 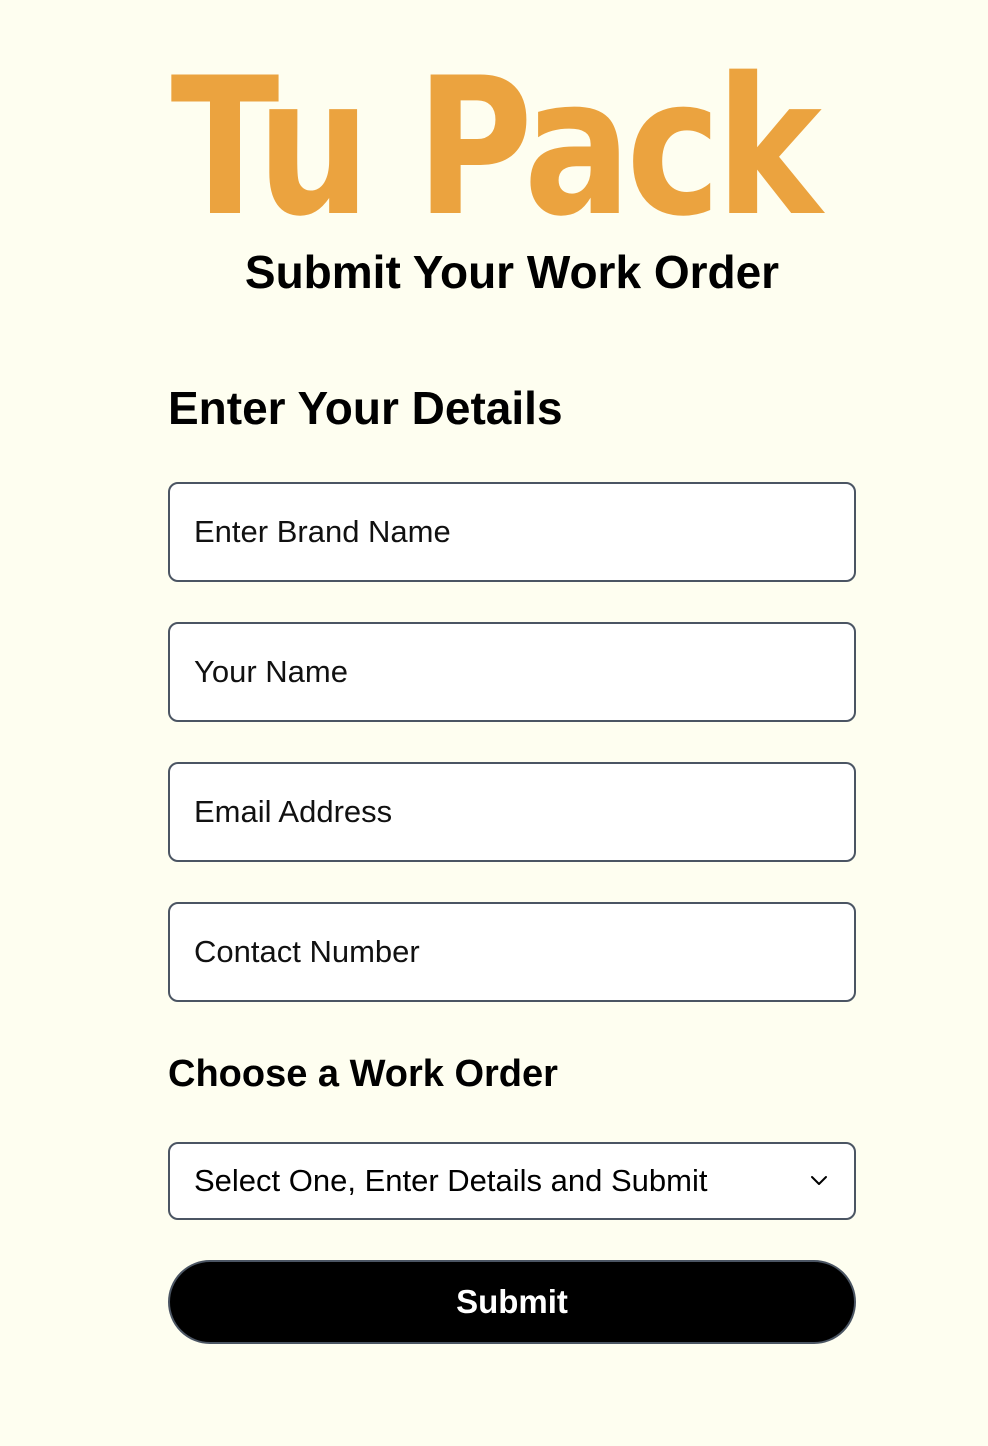 I want to click on brand-name-input, so click(x=512, y=532).